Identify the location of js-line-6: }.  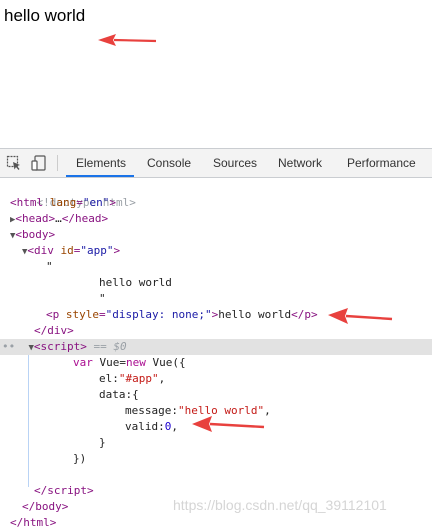
(102, 442).